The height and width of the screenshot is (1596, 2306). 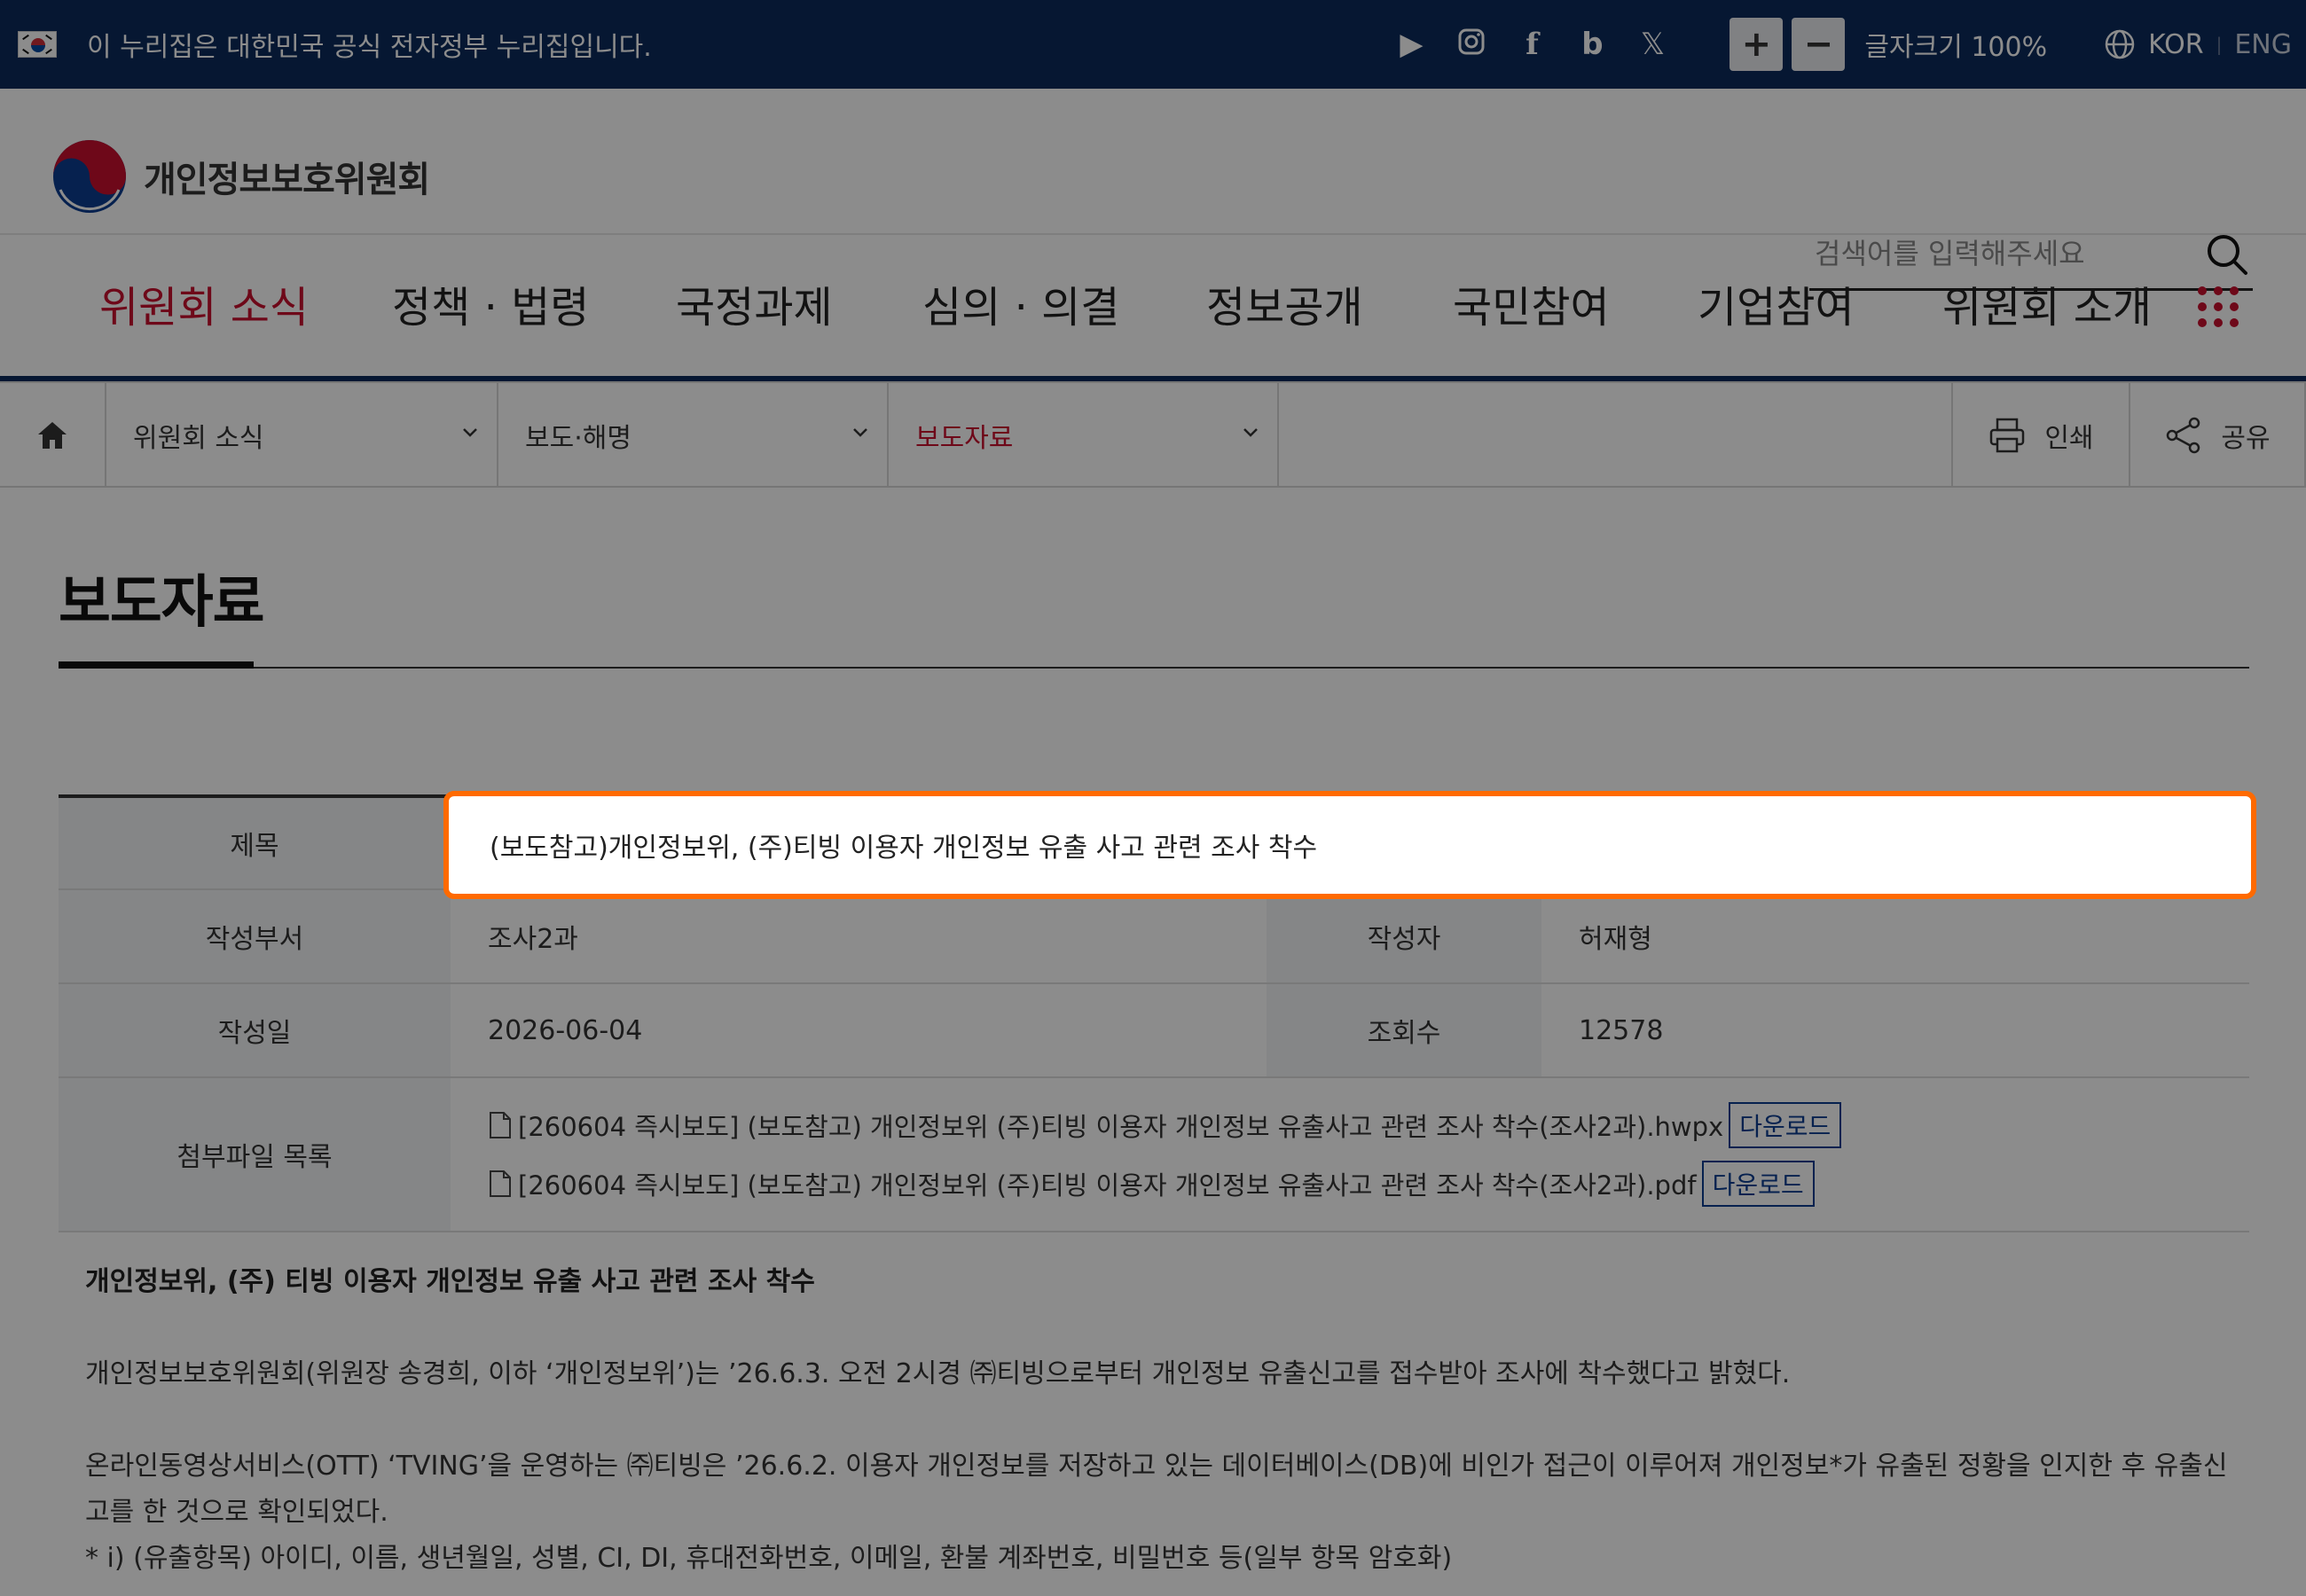 What do you see at coordinates (1614, 436) in the screenshot?
I see `location-spacer` at bounding box center [1614, 436].